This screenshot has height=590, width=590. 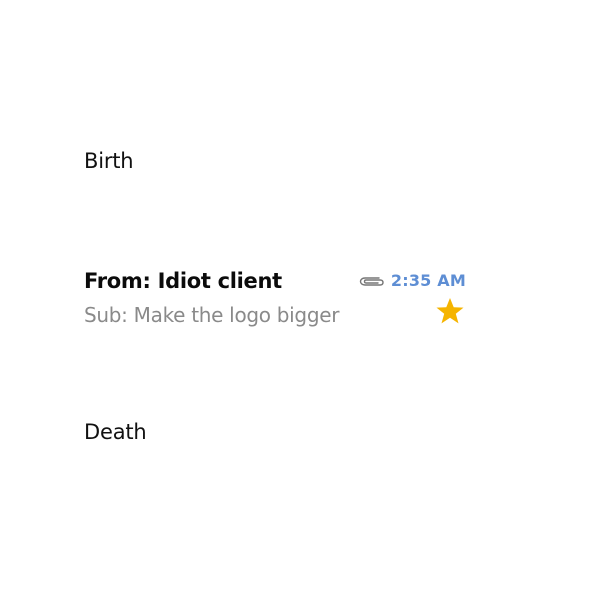 I want to click on star-icon, so click(x=450, y=311).